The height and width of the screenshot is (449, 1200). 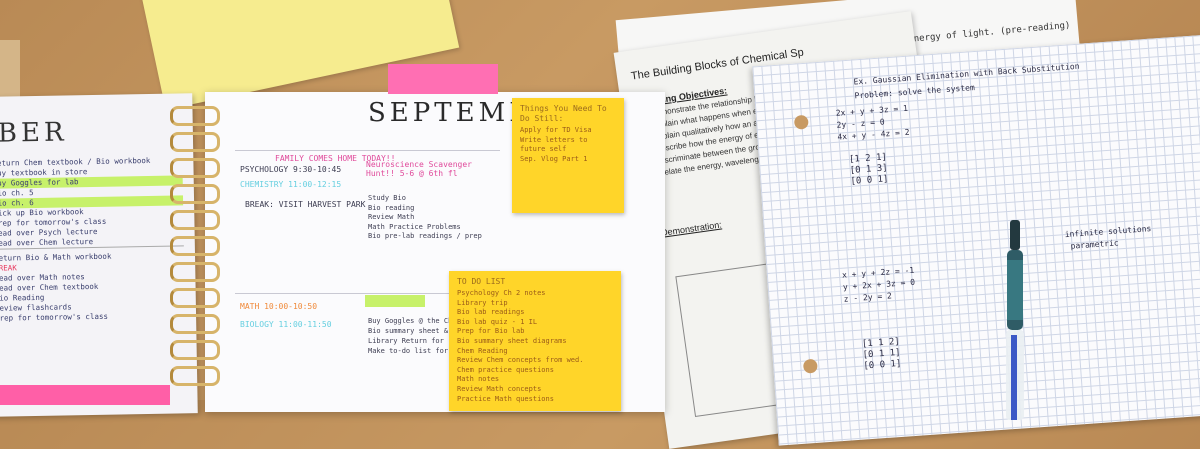 What do you see at coordinates (425, 236) in the screenshot?
I see `task-item: Bio pre-lab readings / prep` at bounding box center [425, 236].